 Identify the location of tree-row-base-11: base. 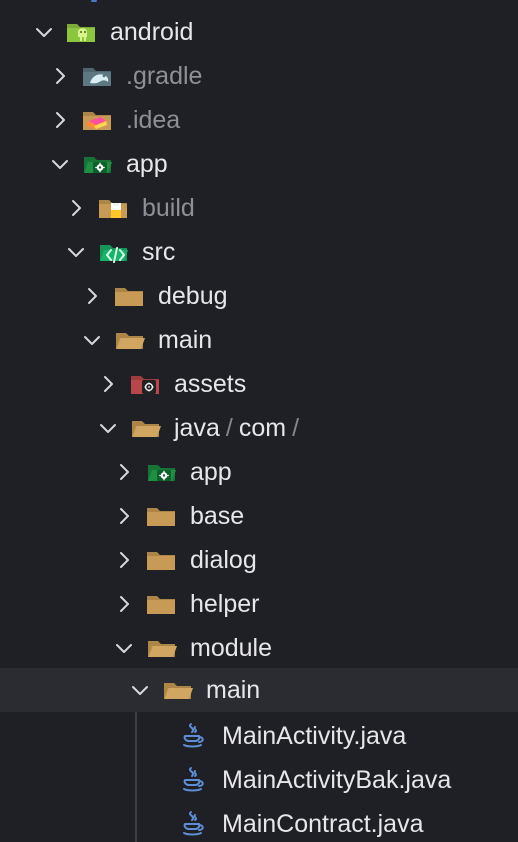
(259, 516).